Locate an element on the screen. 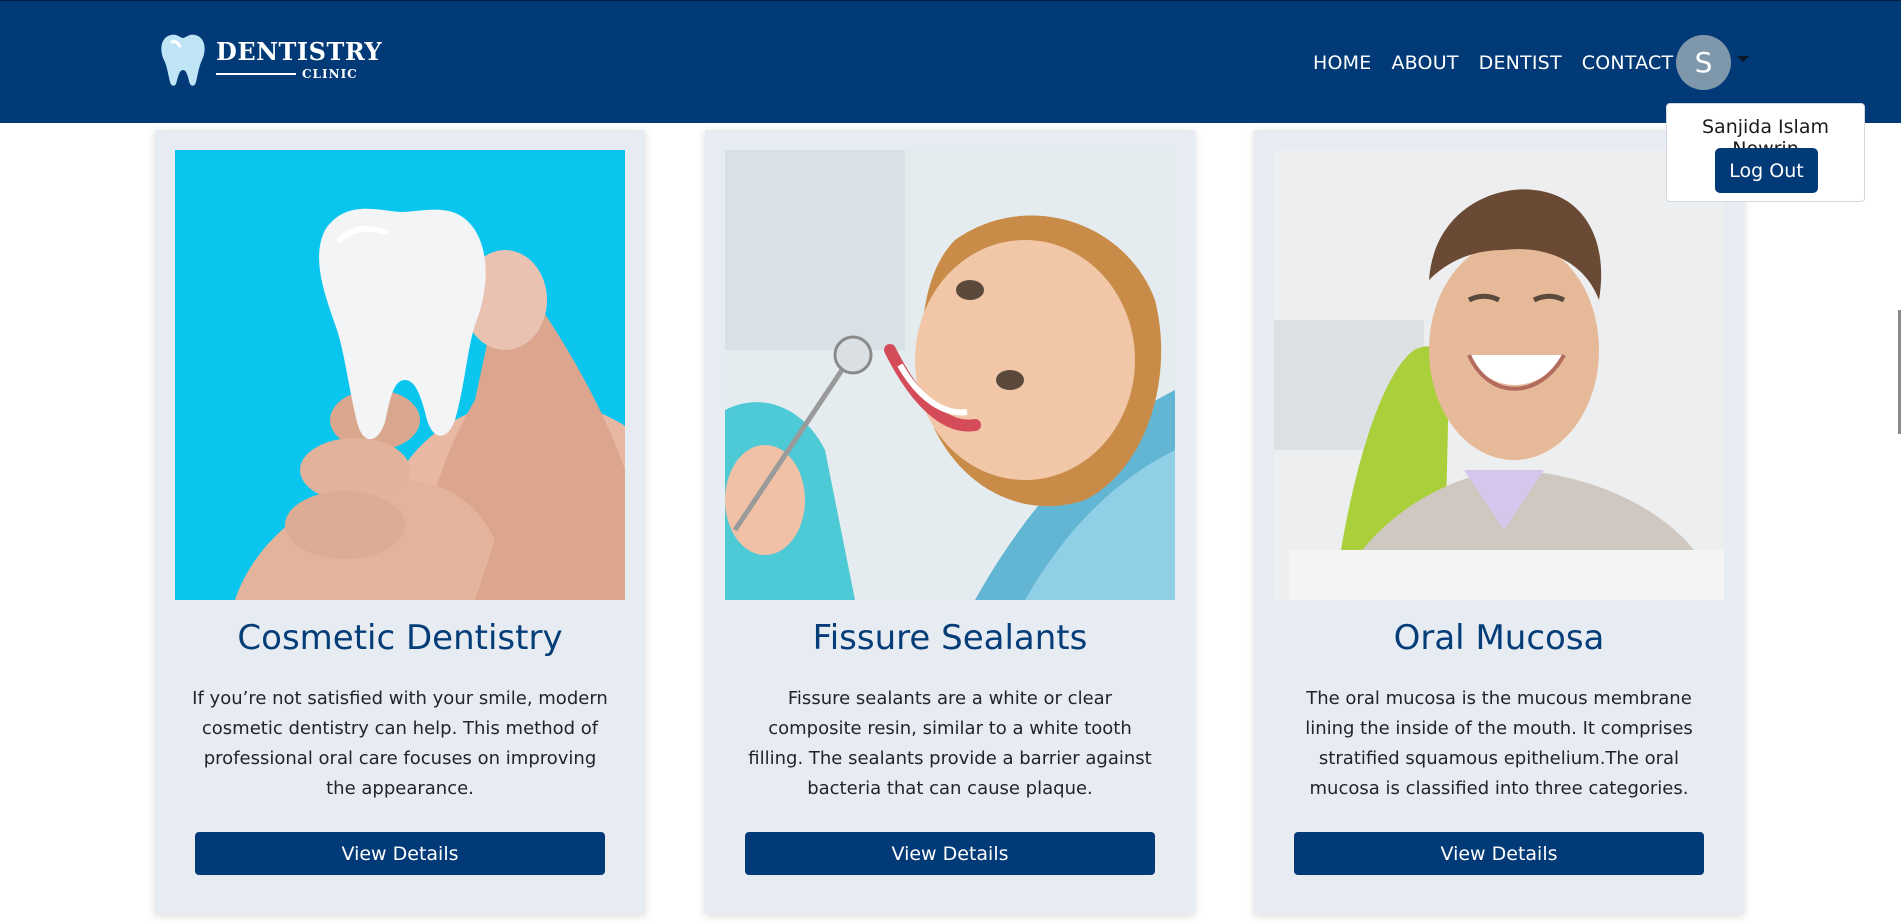 The image size is (1901, 924). service-image-smiling-man is located at coordinates (1499, 375).